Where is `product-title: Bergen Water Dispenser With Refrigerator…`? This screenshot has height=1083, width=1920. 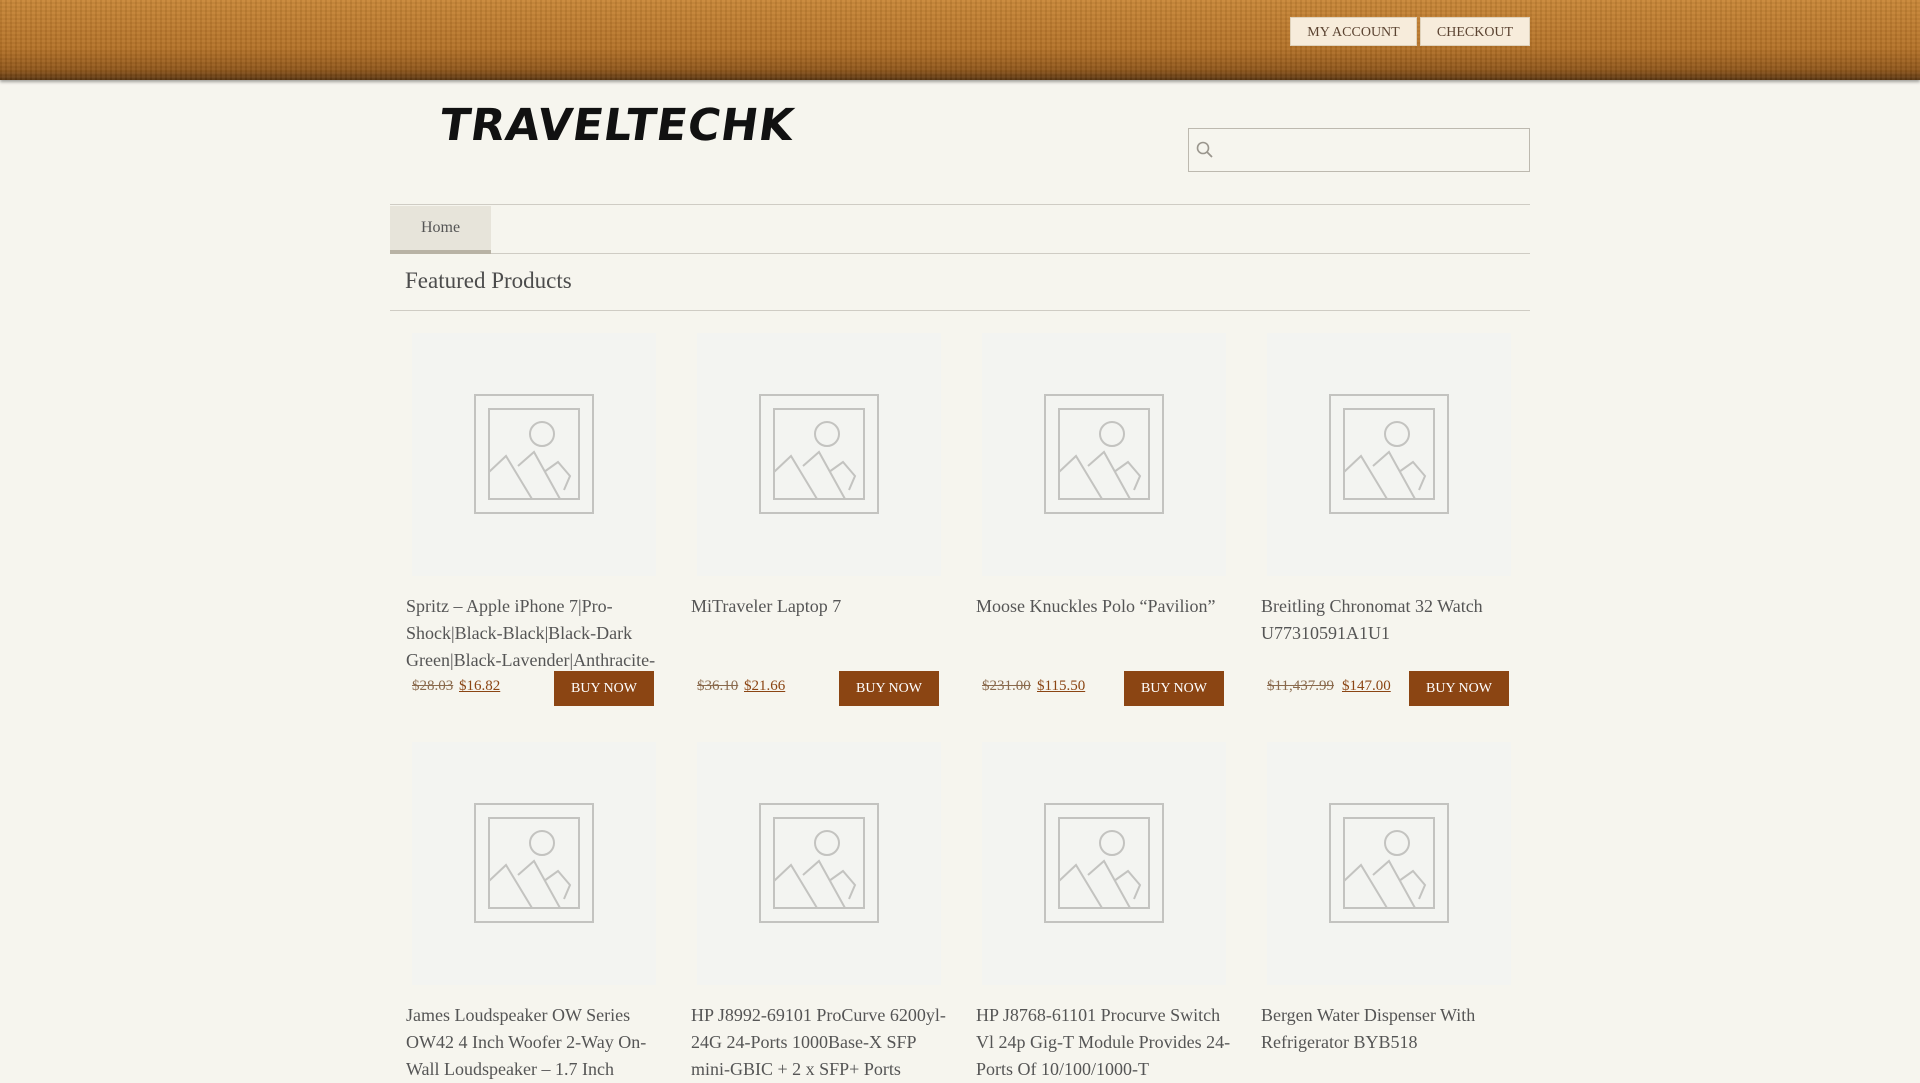 product-title: Bergen Water Dispenser With Refrigerator… is located at coordinates (1391, 1029).